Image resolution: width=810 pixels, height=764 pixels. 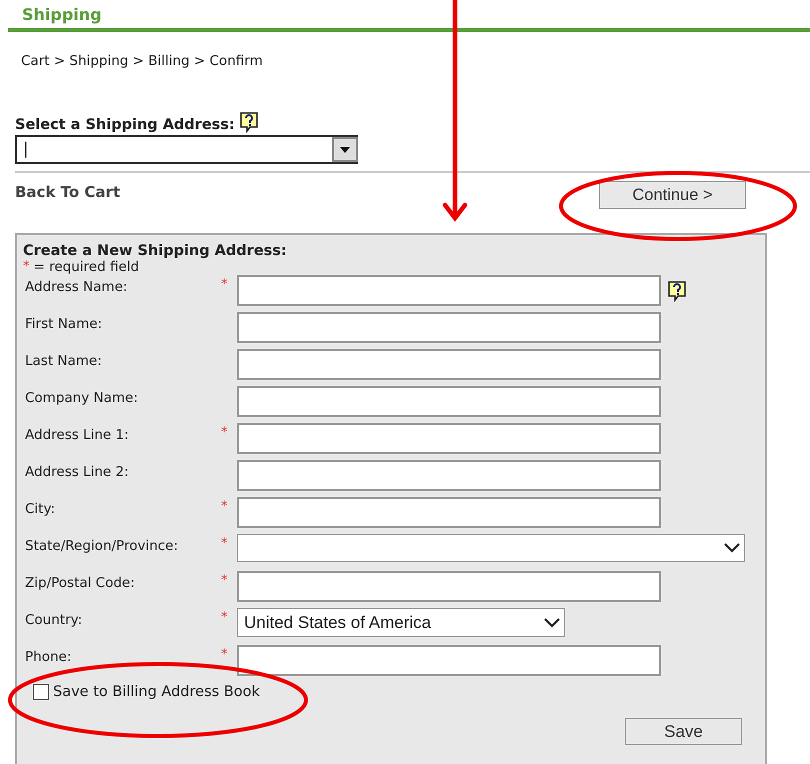 I want to click on field-label: State/Region/Province:, so click(x=102, y=545).